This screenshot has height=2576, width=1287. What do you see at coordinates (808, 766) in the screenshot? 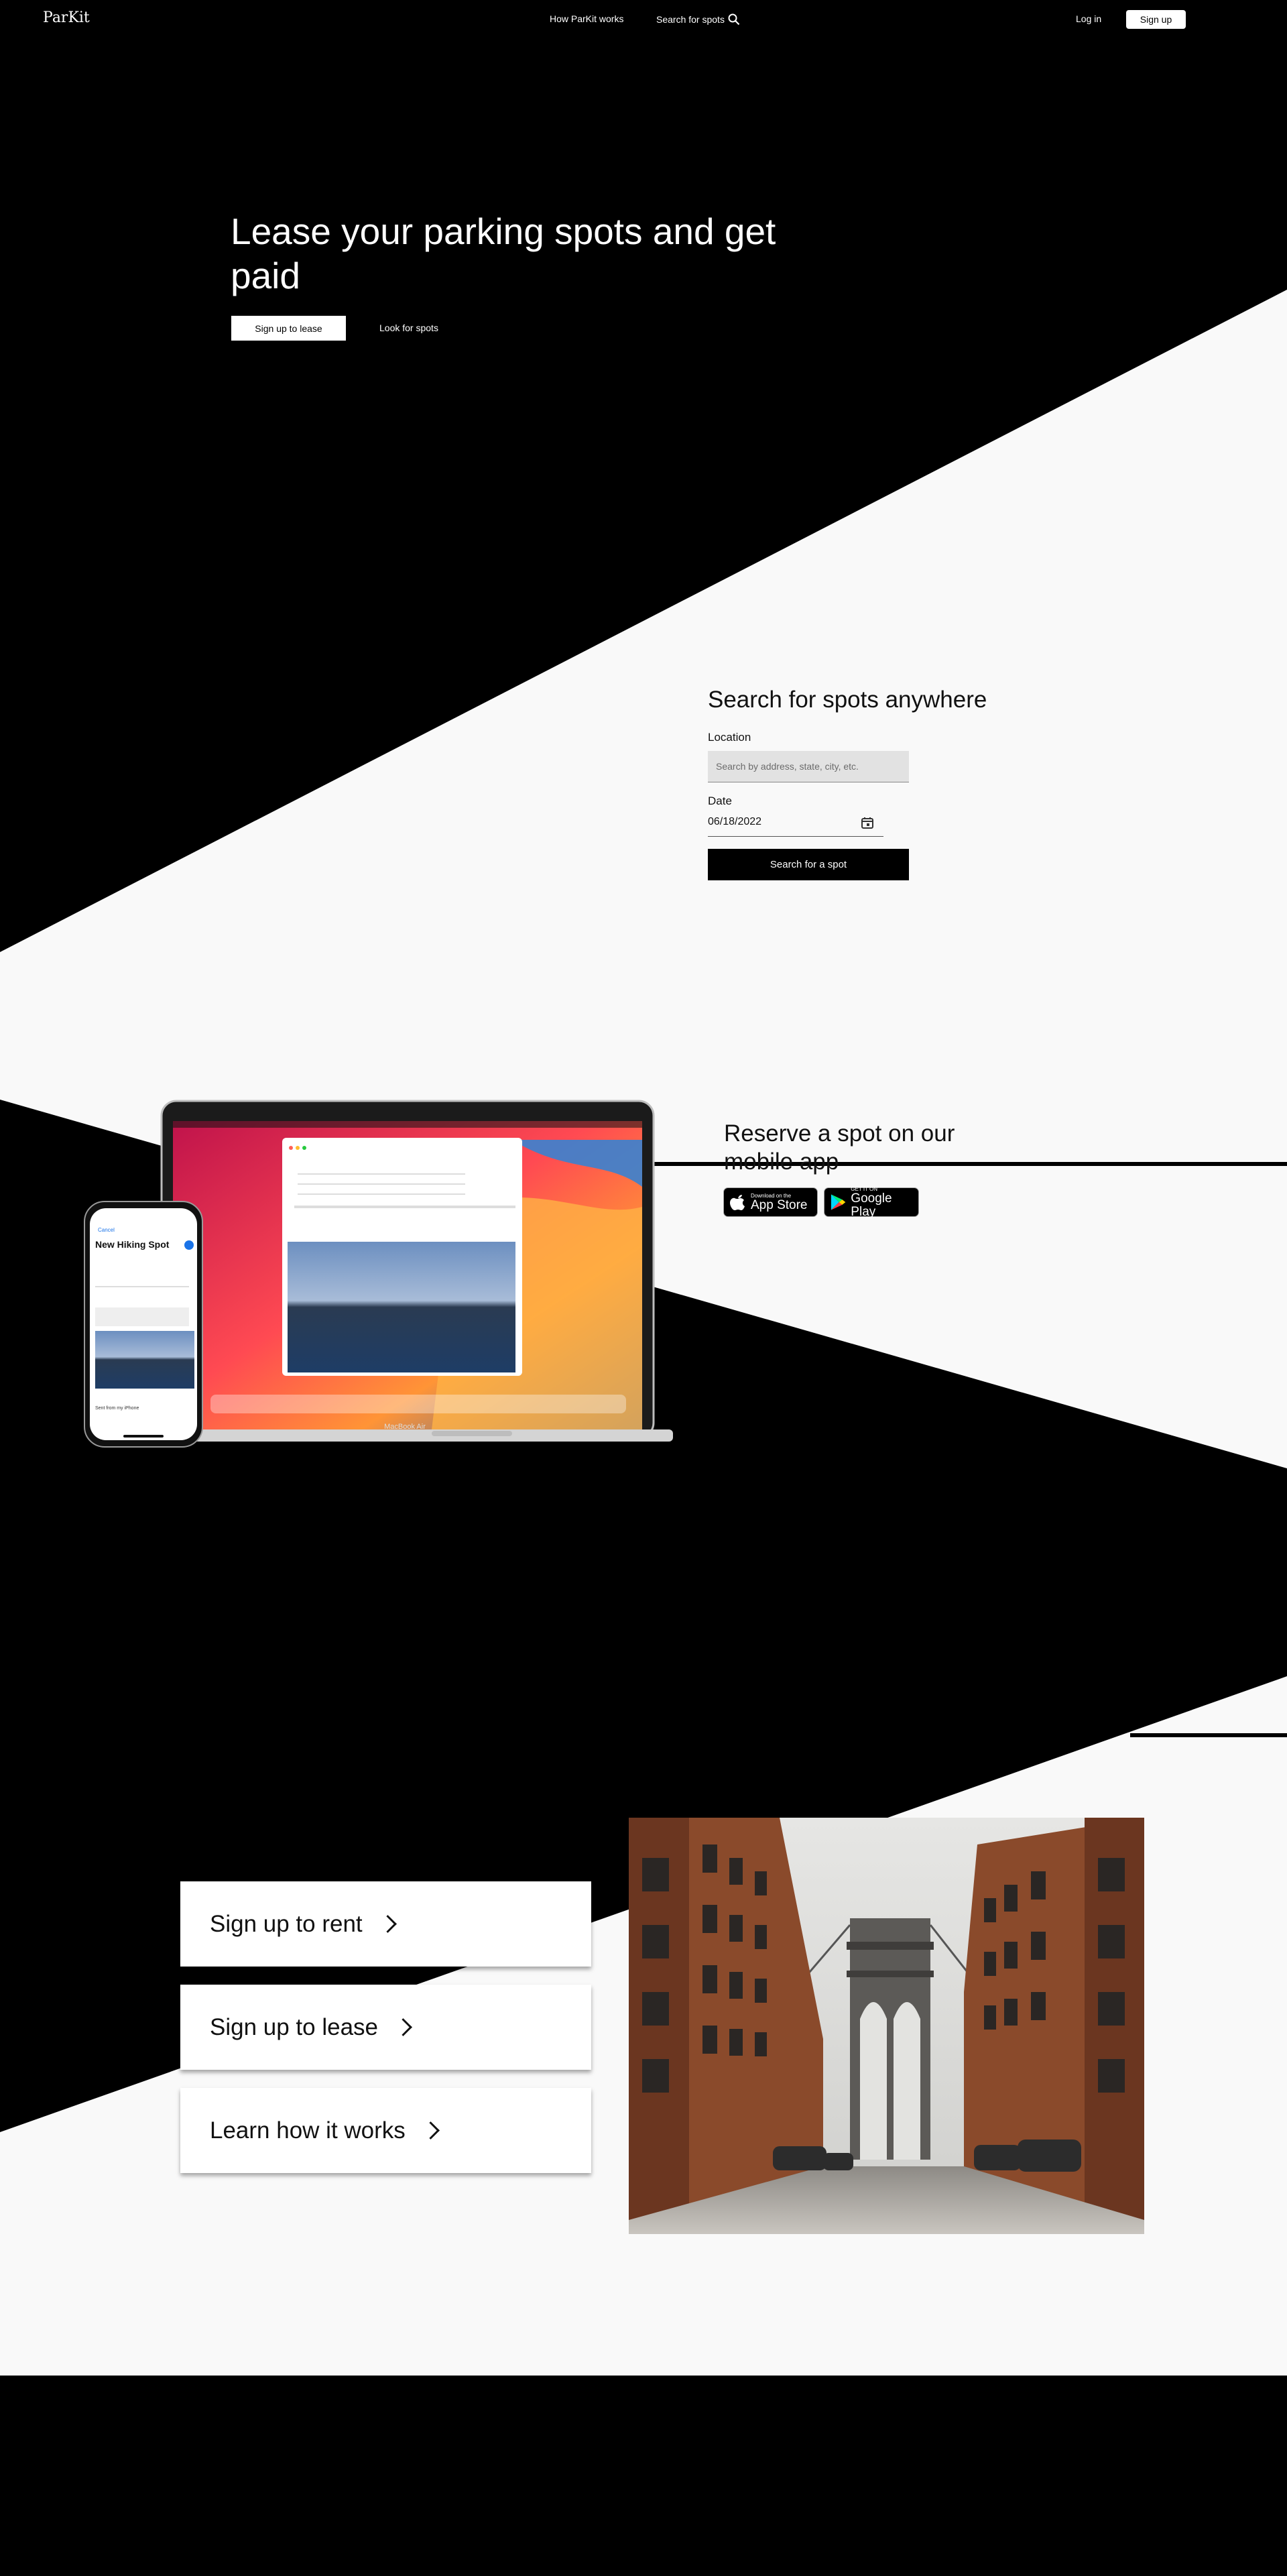
I see `location-input` at bounding box center [808, 766].